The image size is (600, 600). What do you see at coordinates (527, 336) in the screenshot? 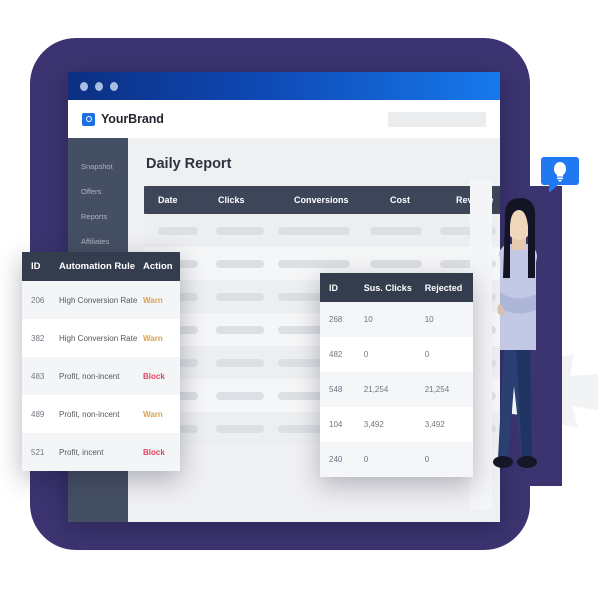
I see `person-illustration` at bounding box center [527, 336].